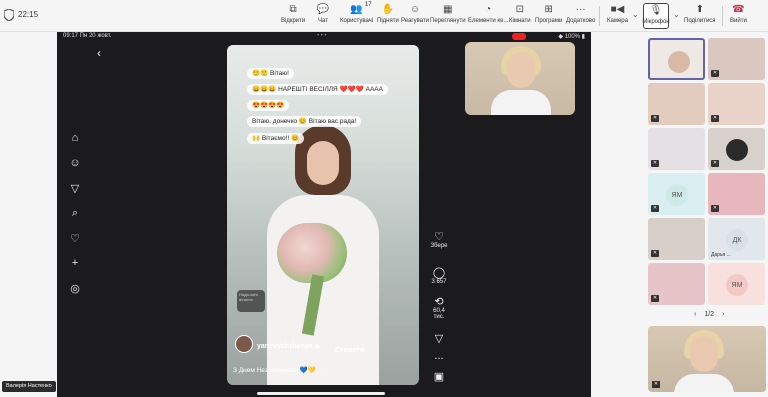 Image resolution: width=768 pixels, height=397 pixels. I want to click on microphone-button: 🎙 Мікрофон, so click(656, 16).